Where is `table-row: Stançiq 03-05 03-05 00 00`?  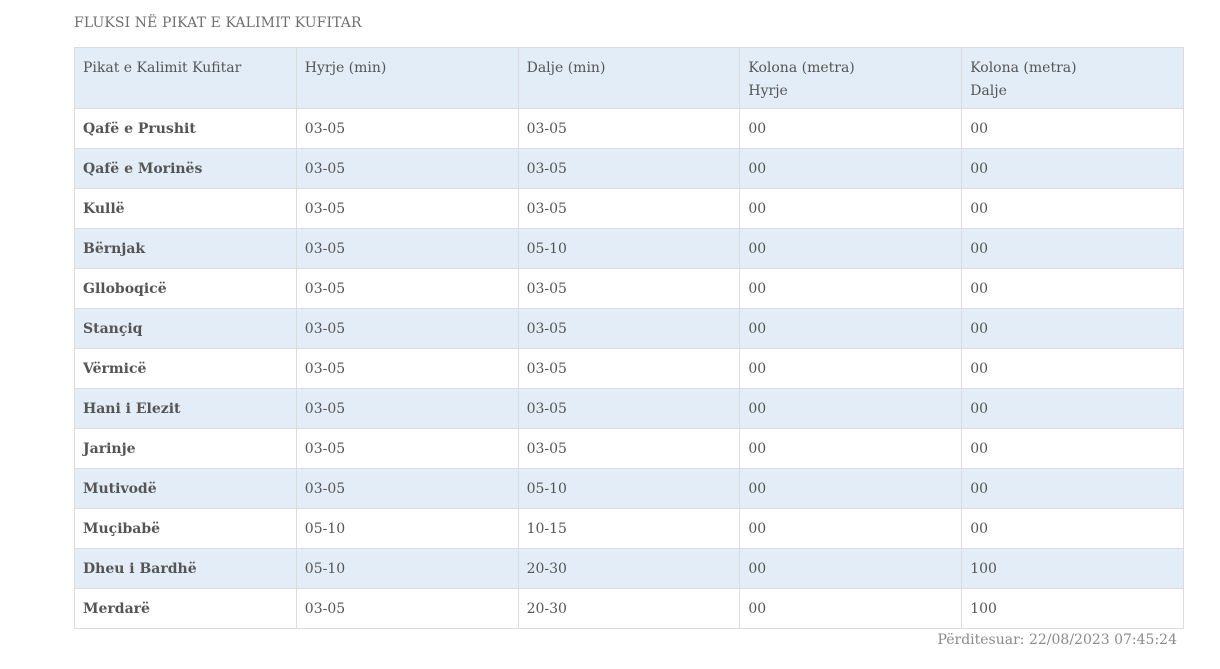 table-row: Stançiq 03-05 03-05 00 00 is located at coordinates (629, 328).